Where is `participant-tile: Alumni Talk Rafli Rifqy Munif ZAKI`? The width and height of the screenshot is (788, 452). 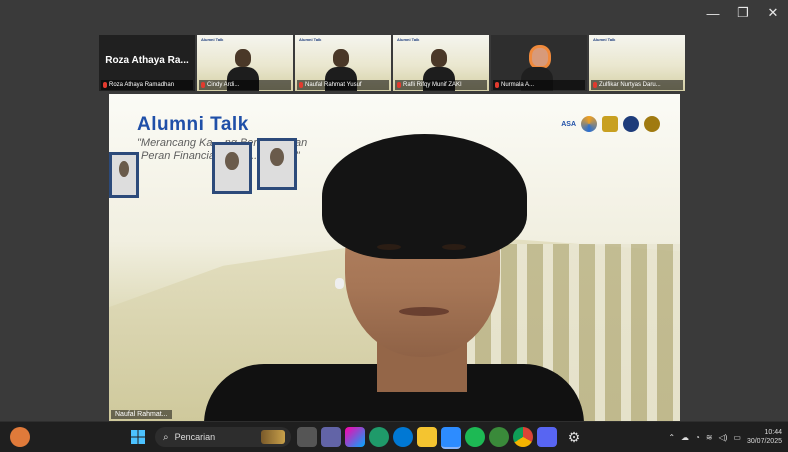
participant-tile: Alumni Talk Rafli Rifqy Munif ZAKI is located at coordinates (441, 63).